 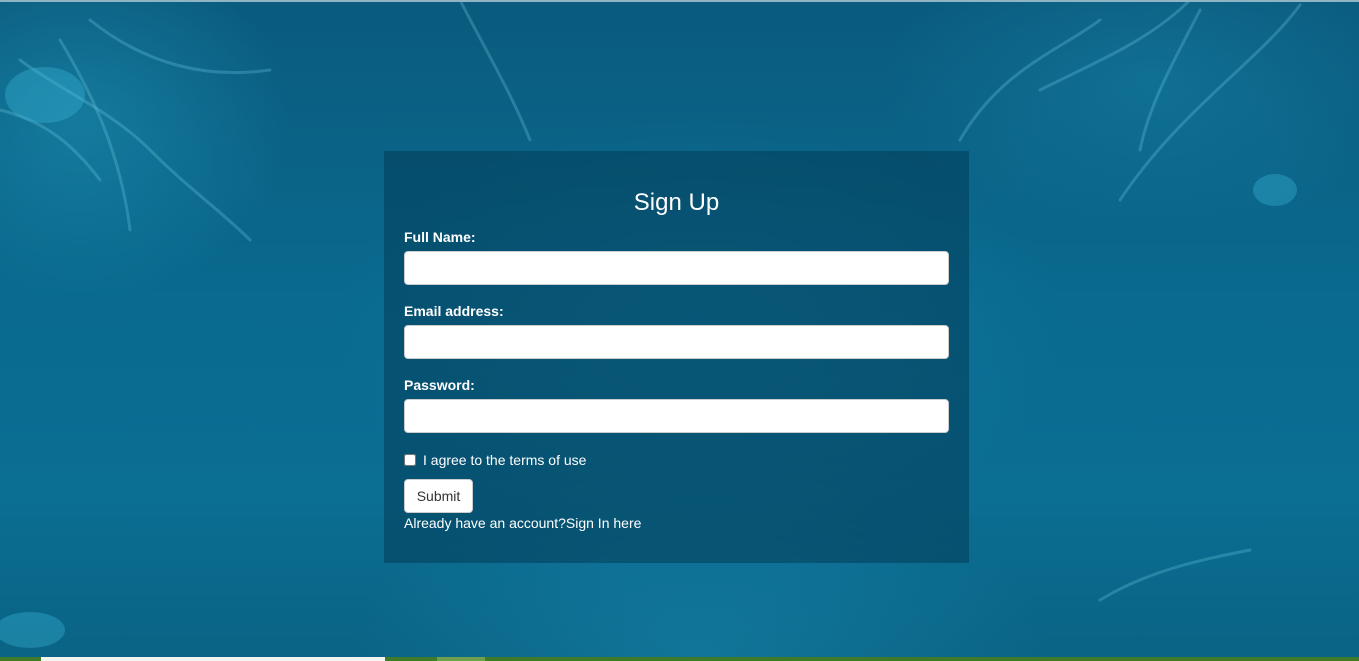 I want to click on signin-row: Already have an account?Sign In here, so click(x=522, y=523).